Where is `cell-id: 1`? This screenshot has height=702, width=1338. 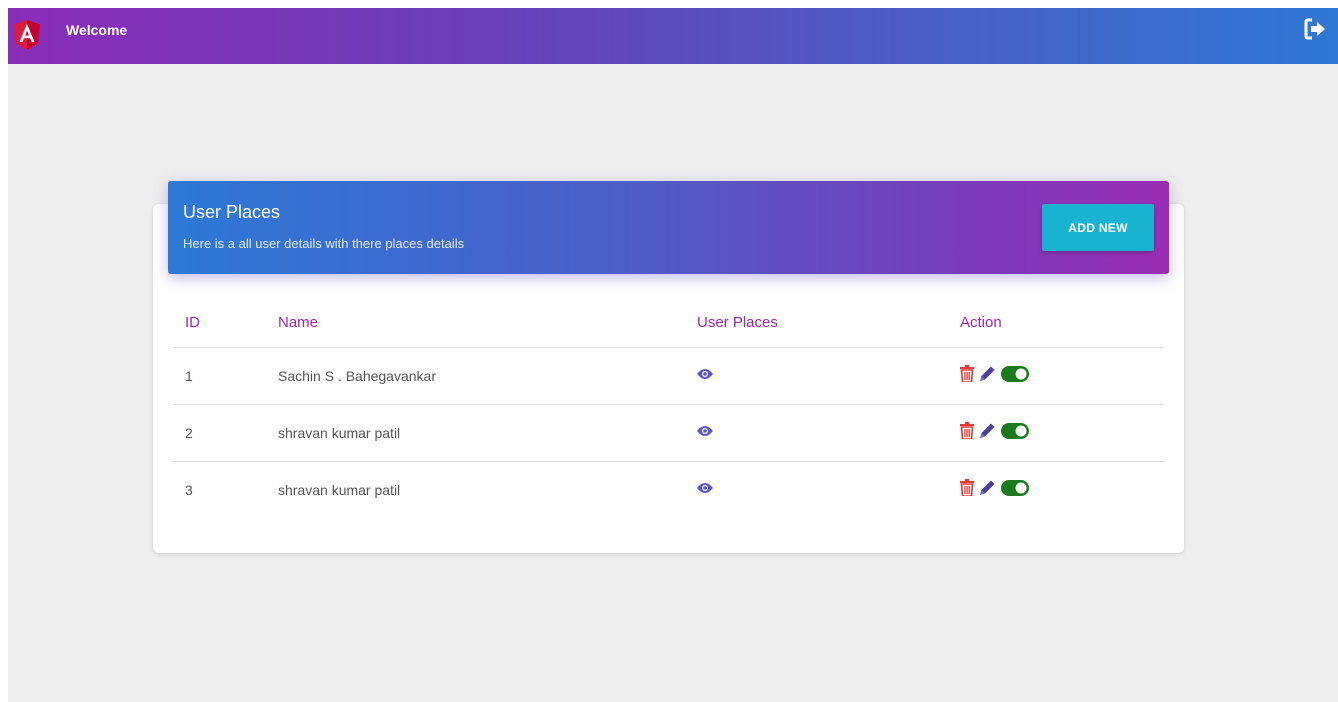
cell-id: 1 is located at coordinates (189, 376).